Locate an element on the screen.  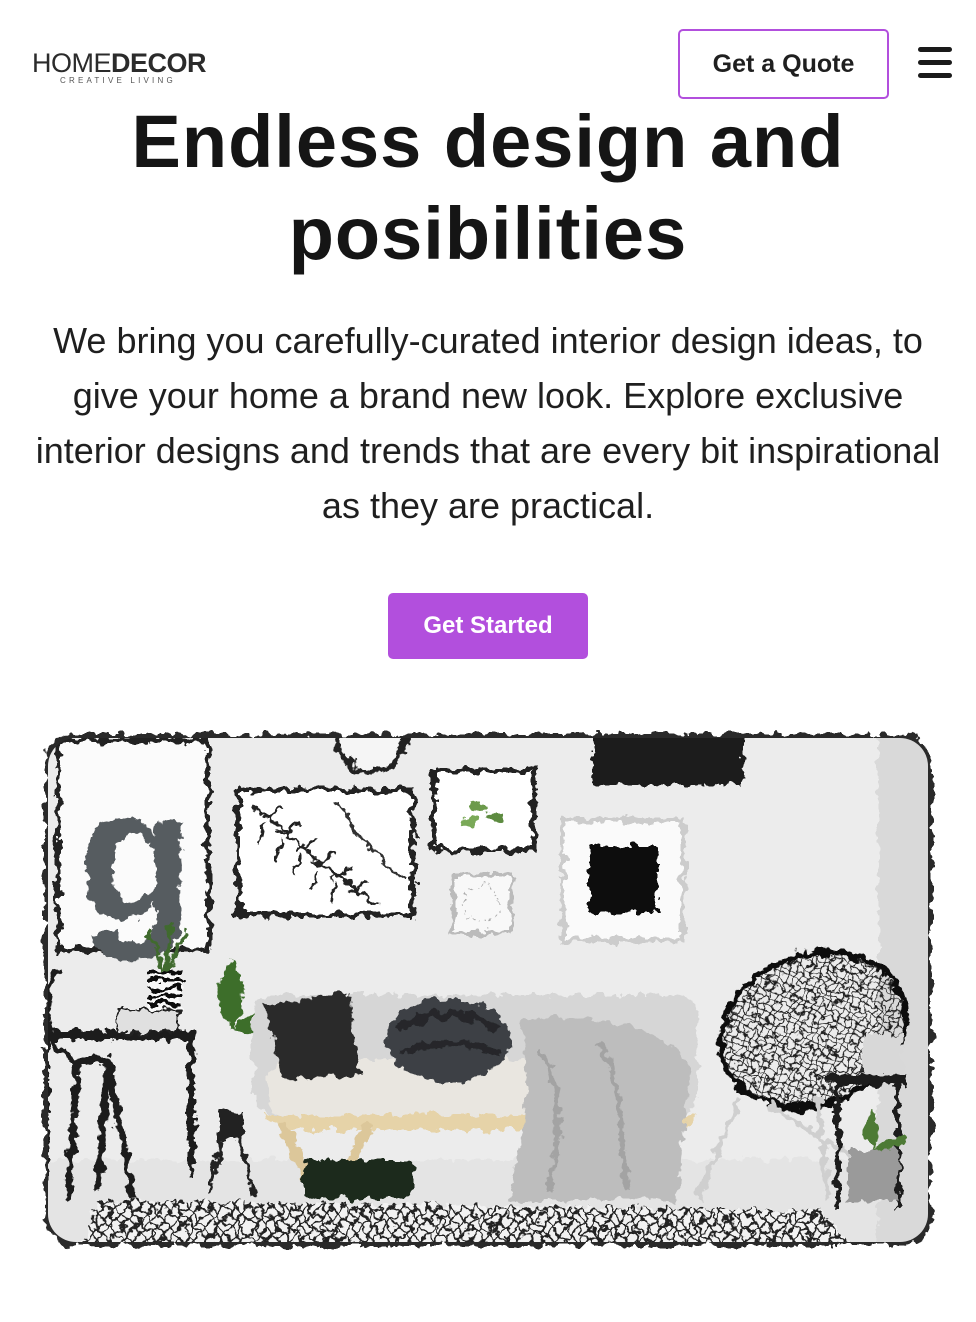
logo: HOMEDECOR CREATIVE LIVING is located at coordinates (119, 68).